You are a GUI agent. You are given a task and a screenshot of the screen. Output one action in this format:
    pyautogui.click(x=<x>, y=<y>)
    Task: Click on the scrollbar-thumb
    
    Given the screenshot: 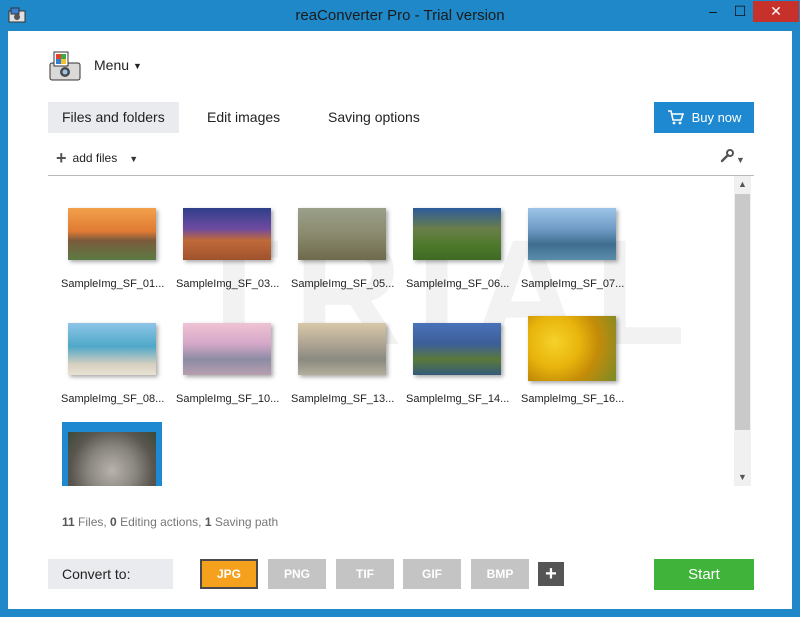 What is the action you would take?
    pyautogui.click(x=742, y=312)
    